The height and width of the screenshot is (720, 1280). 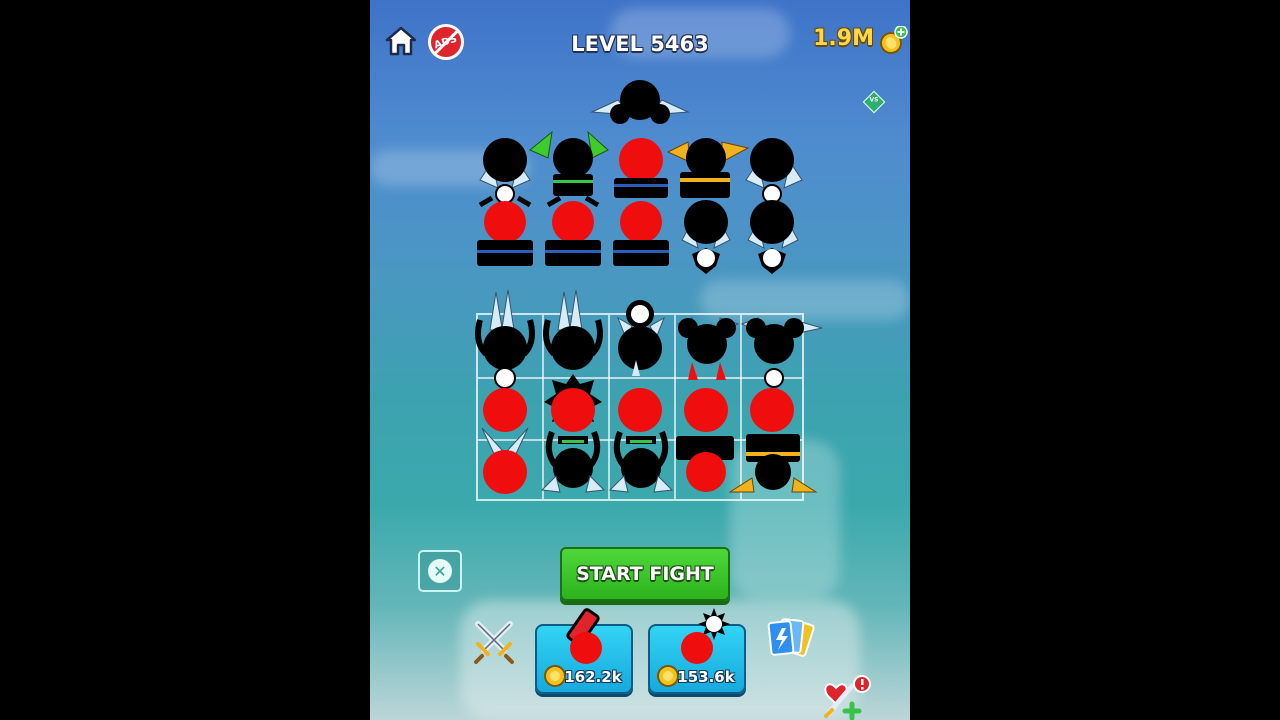 I want to click on heart-sword-icon, so click(x=848, y=697).